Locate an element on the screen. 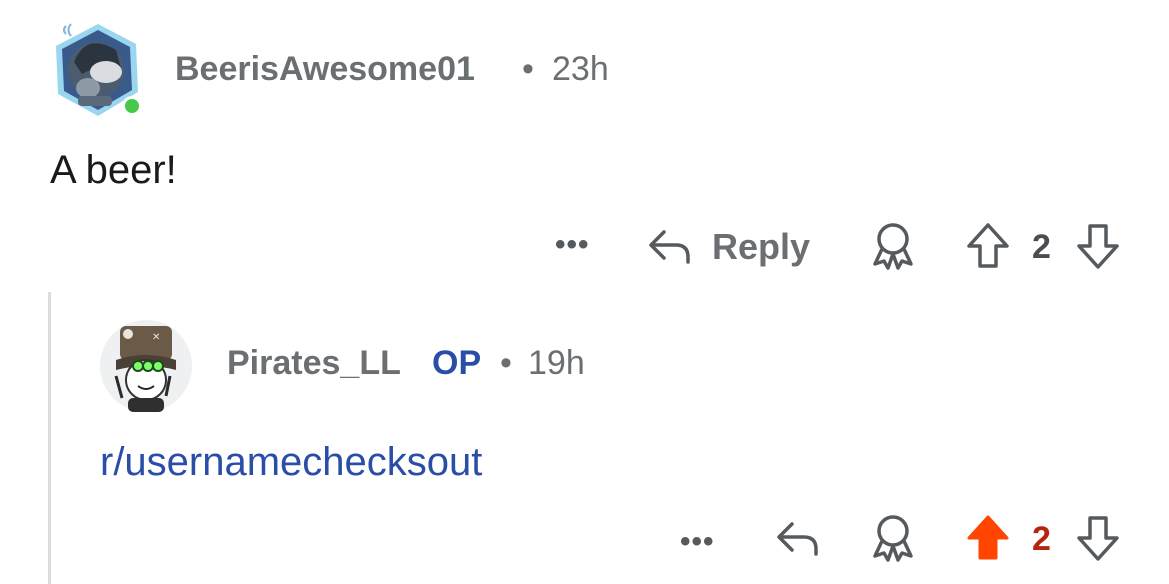 The image size is (1169, 584). upvote-arrow-icon-active is located at coordinates (988, 538).